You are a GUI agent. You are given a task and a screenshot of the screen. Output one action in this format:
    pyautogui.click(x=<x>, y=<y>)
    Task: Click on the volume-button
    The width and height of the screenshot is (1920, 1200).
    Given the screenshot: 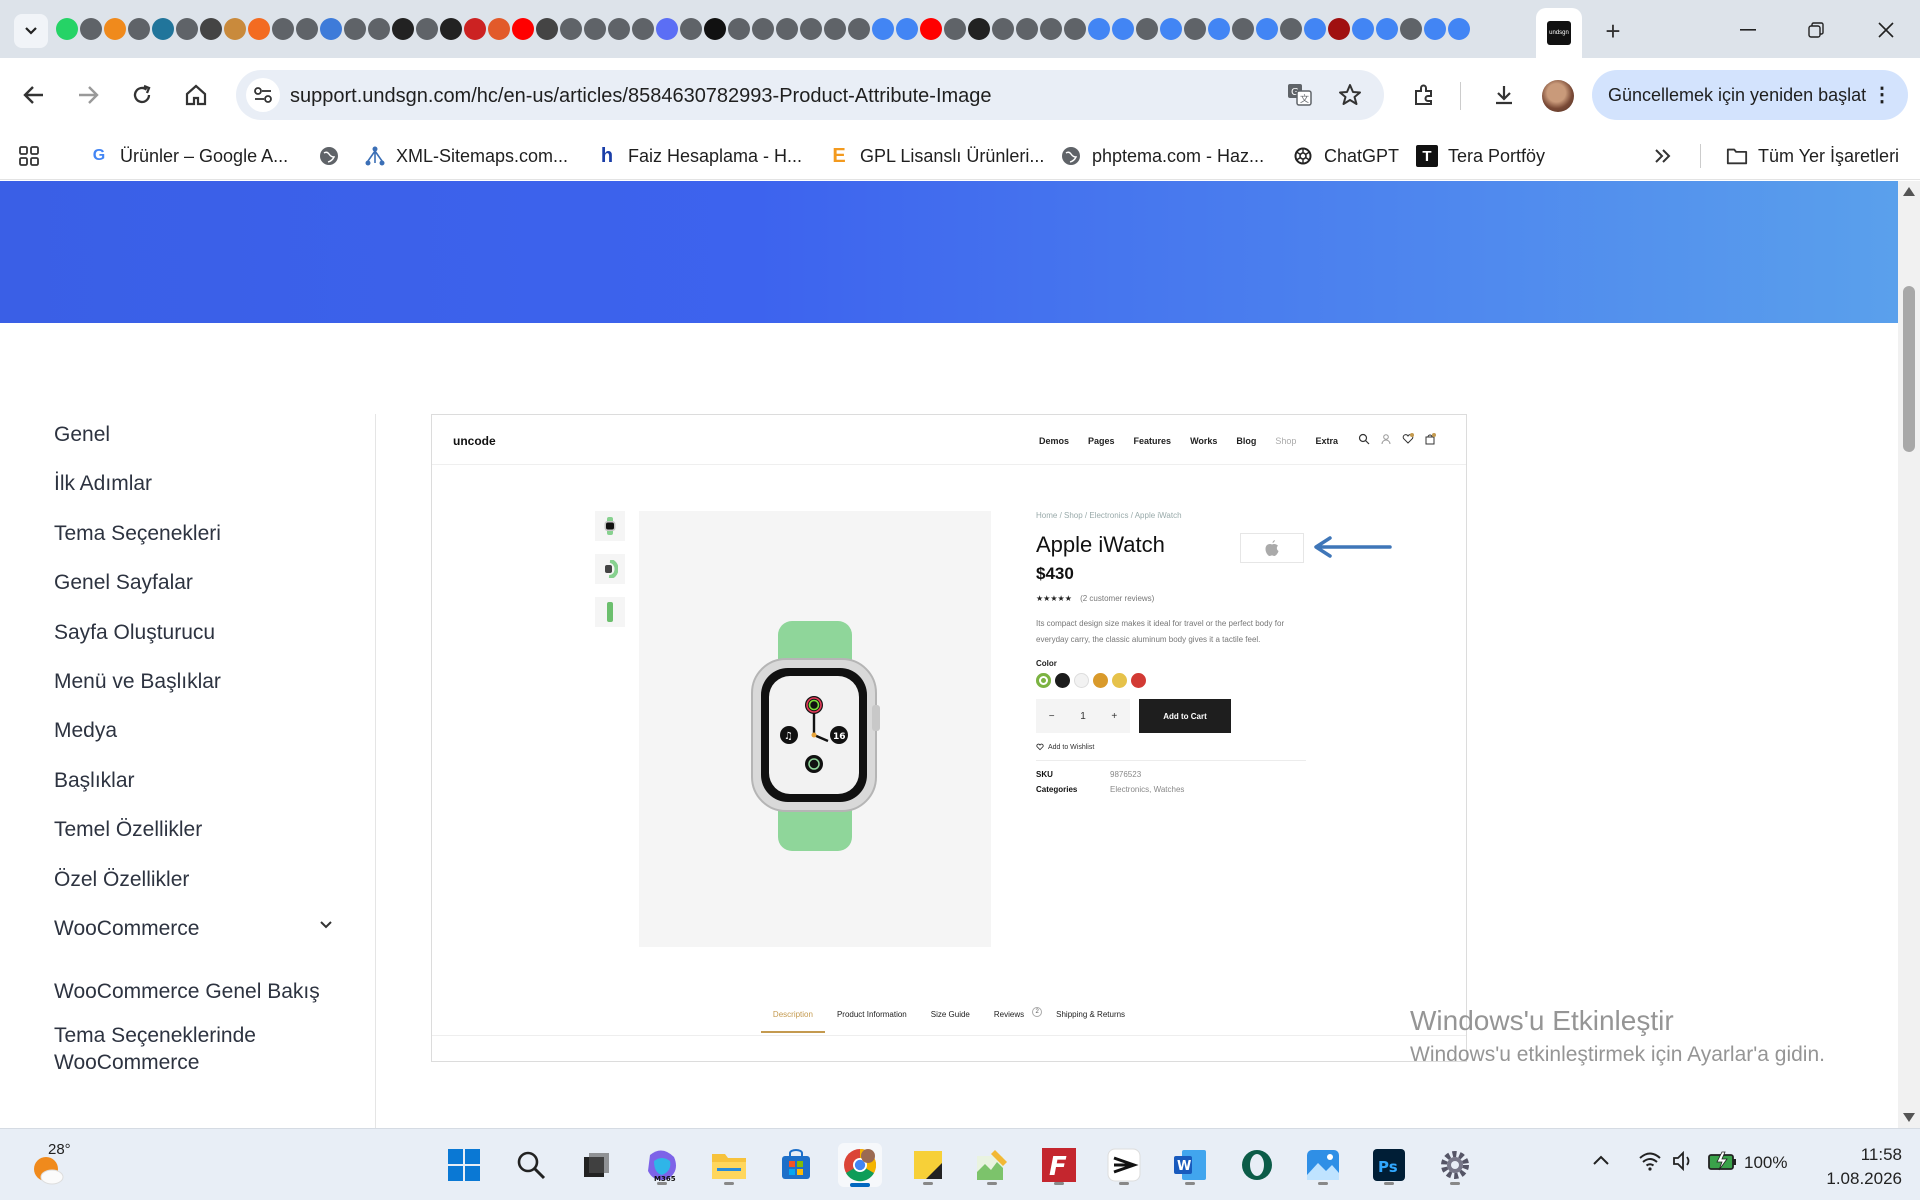 What is the action you would take?
    pyautogui.click(x=1684, y=1163)
    